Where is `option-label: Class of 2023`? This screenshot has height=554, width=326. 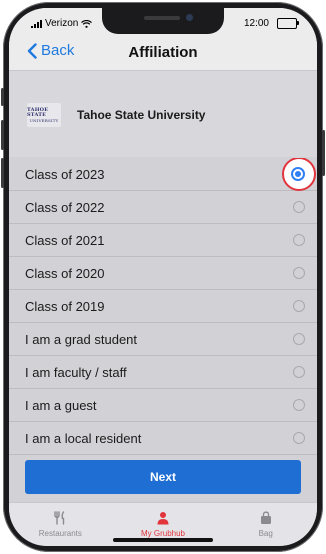
option-label: Class of 2023 is located at coordinates (65, 174).